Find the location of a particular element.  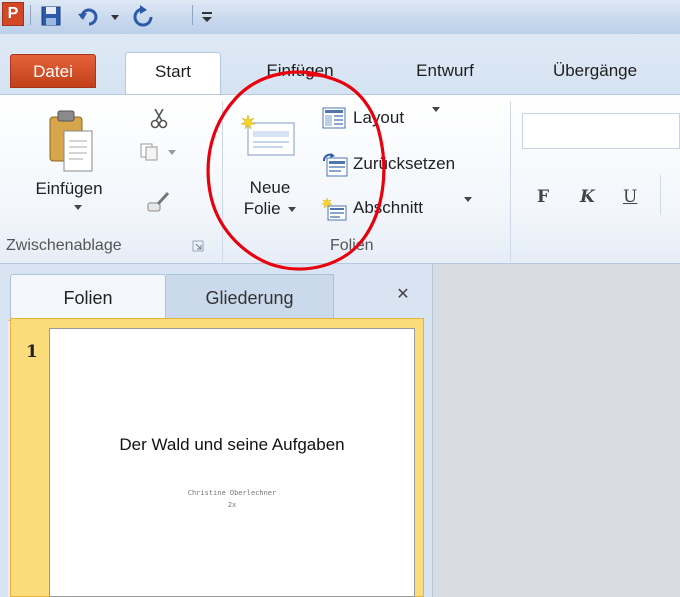

format-separator is located at coordinates (660, 195).